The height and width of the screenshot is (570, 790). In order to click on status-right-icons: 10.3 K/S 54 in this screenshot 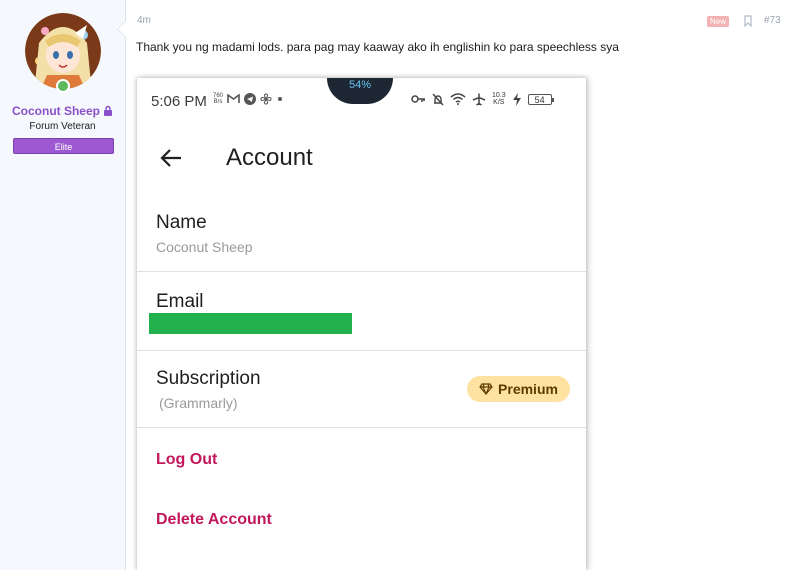, I will do `click(482, 99)`.